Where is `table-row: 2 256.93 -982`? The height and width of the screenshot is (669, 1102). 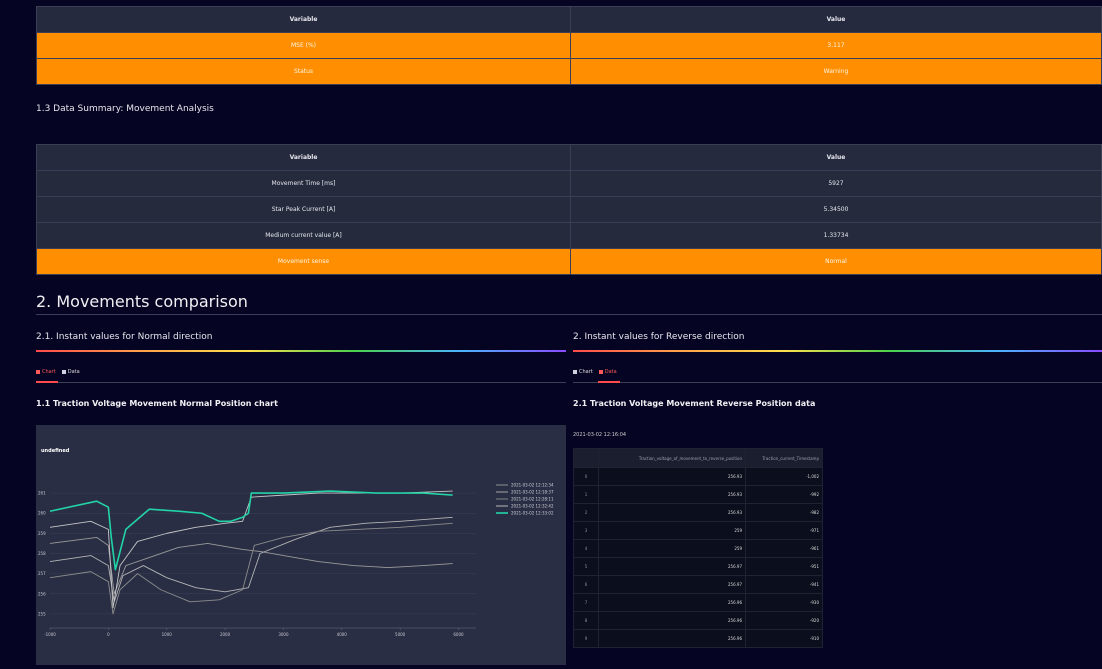 table-row: 2 256.93 -982 is located at coordinates (698, 512).